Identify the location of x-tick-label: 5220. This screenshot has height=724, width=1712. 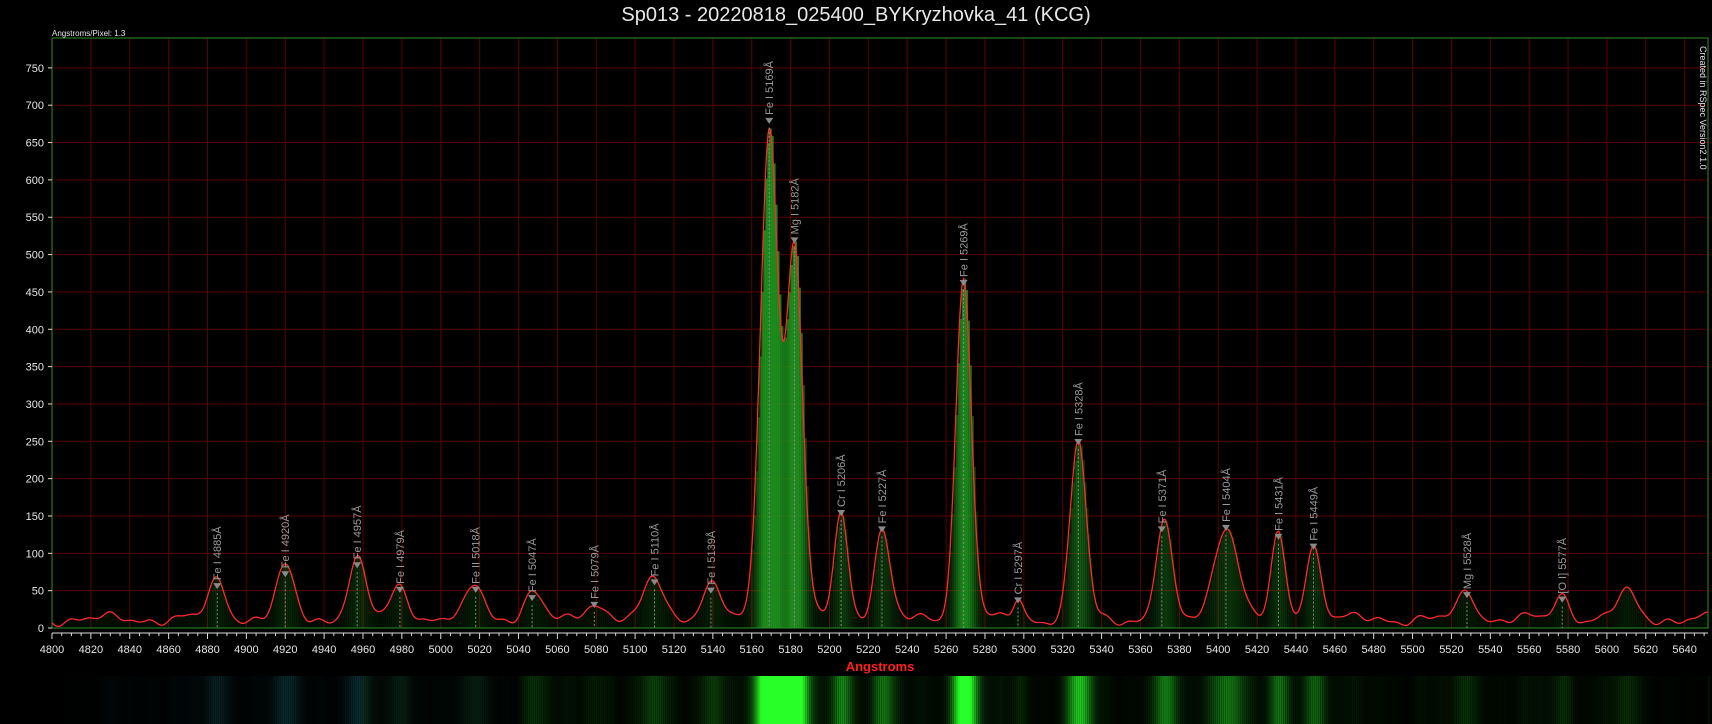
(868, 650).